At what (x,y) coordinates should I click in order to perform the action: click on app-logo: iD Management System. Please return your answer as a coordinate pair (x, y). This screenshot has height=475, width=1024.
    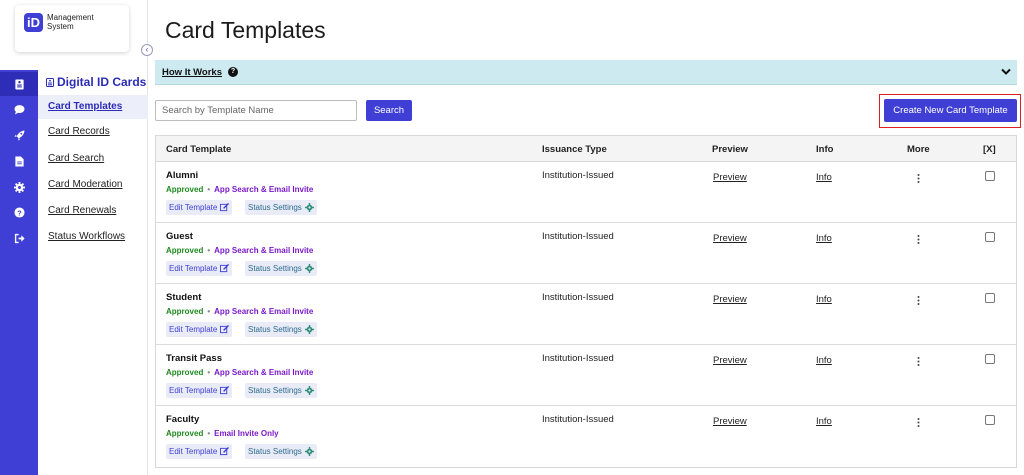
    Looking at the image, I should click on (72, 28).